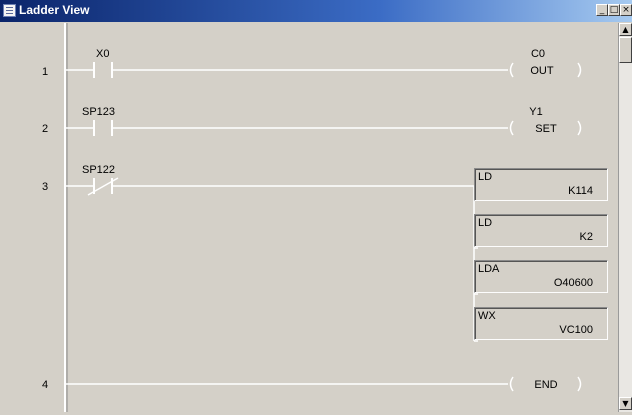 This screenshot has height=415, width=632. What do you see at coordinates (323, 121) in the screenshot?
I see `rung-2: SP123 Y1 SET` at bounding box center [323, 121].